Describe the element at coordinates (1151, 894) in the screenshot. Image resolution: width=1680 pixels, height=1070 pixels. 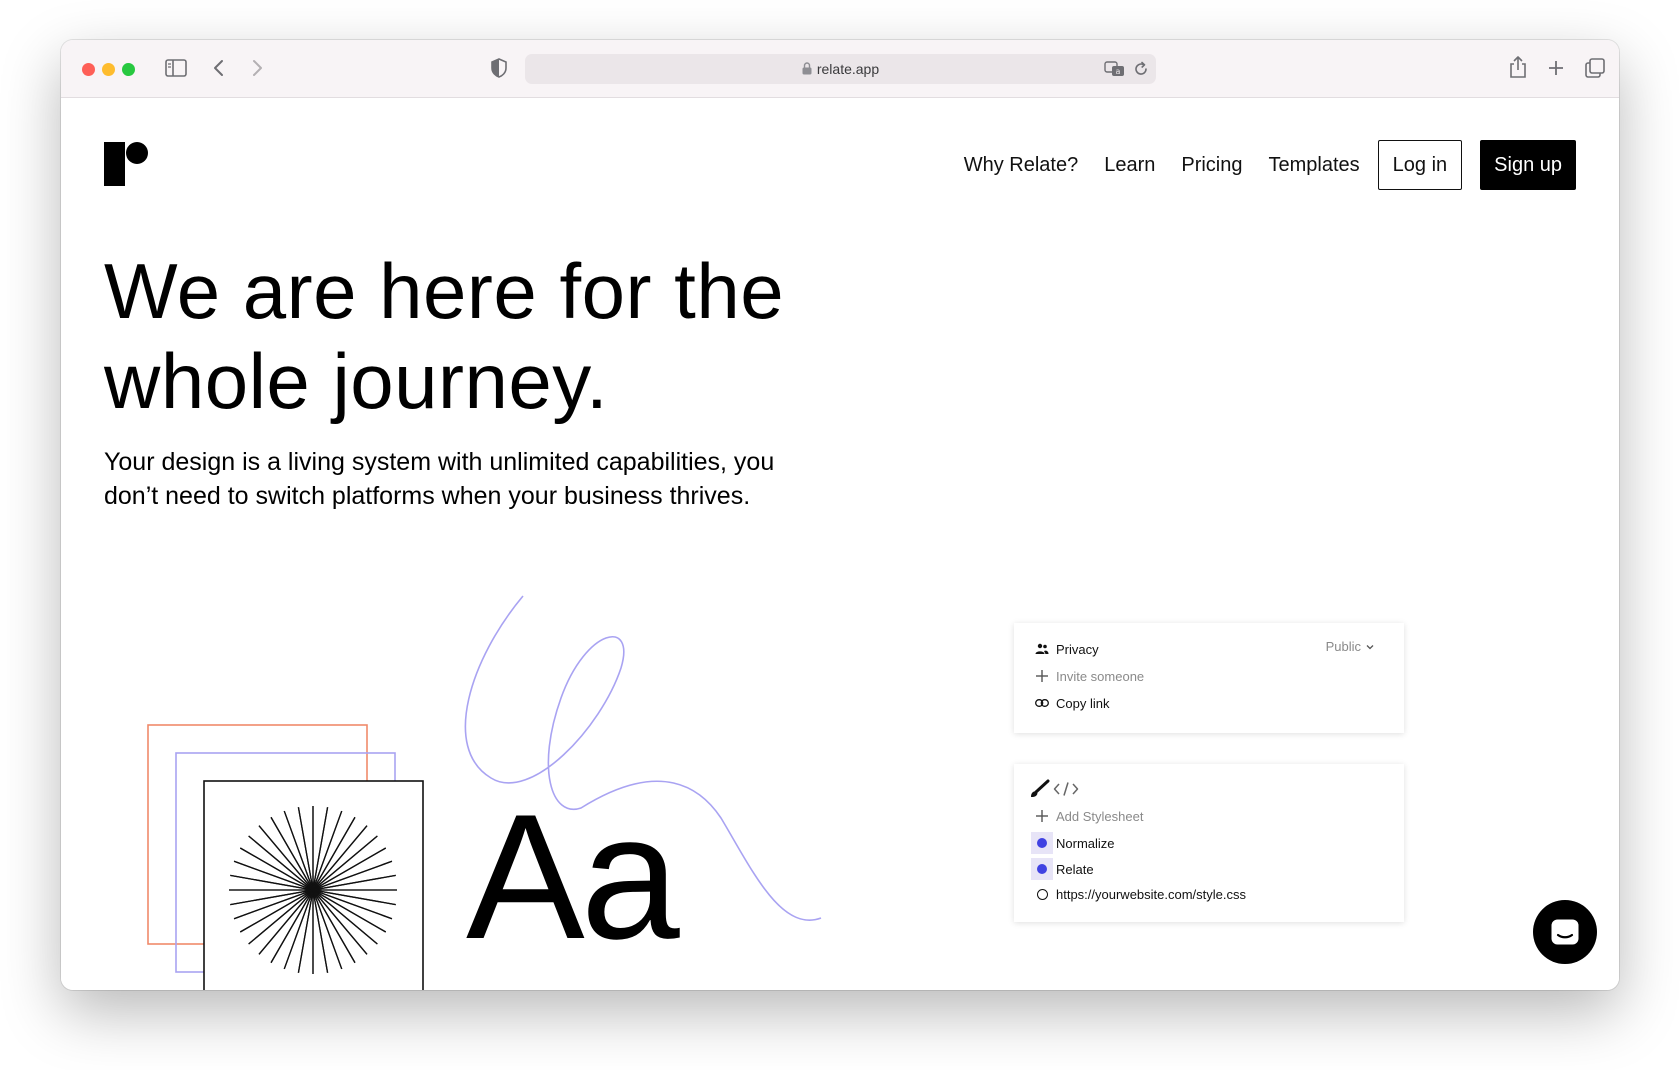
I see `stylesheet-name: https://yourwebsite.com/style.css` at that location.